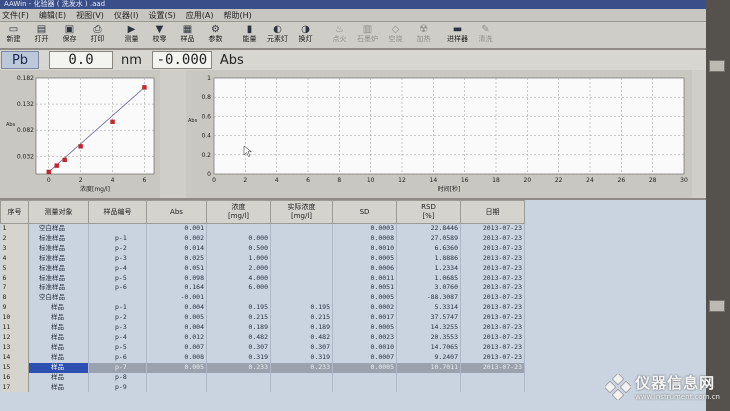  What do you see at coordinates (305, 29) in the screenshot?
I see `change-lamp-icon: ◑` at bounding box center [305, 29].